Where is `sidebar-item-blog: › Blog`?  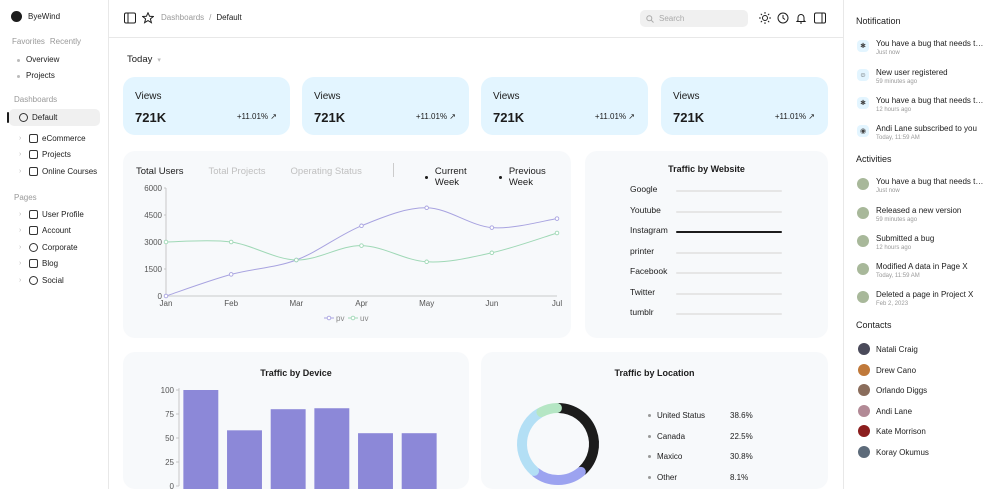 sidebar-item-blog: › Blog is located at coordinates (54, 264).